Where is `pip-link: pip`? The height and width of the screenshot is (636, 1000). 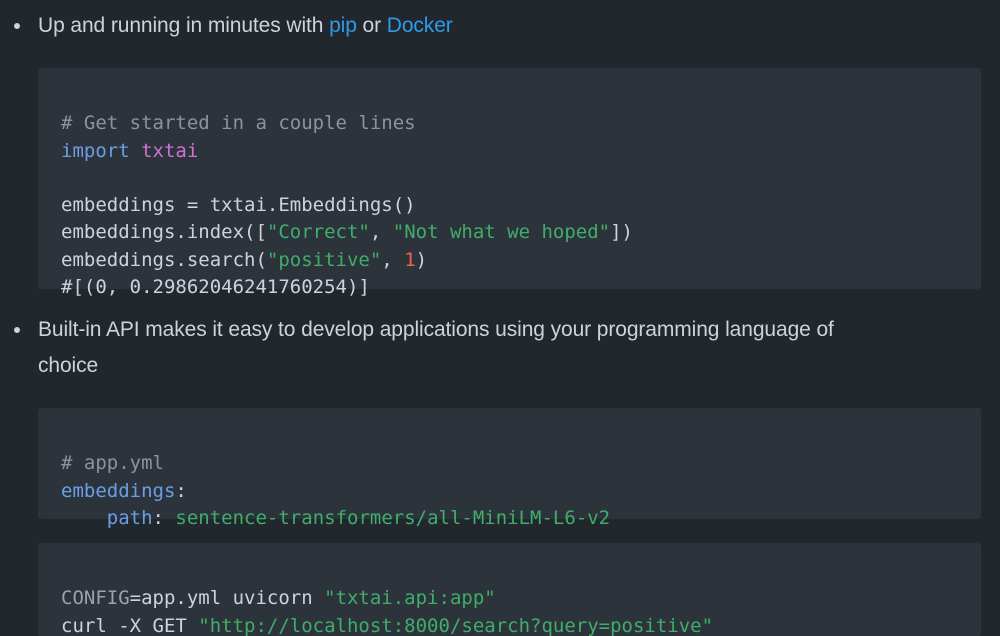 pip-link: pip is located at coordinates (343, 25).